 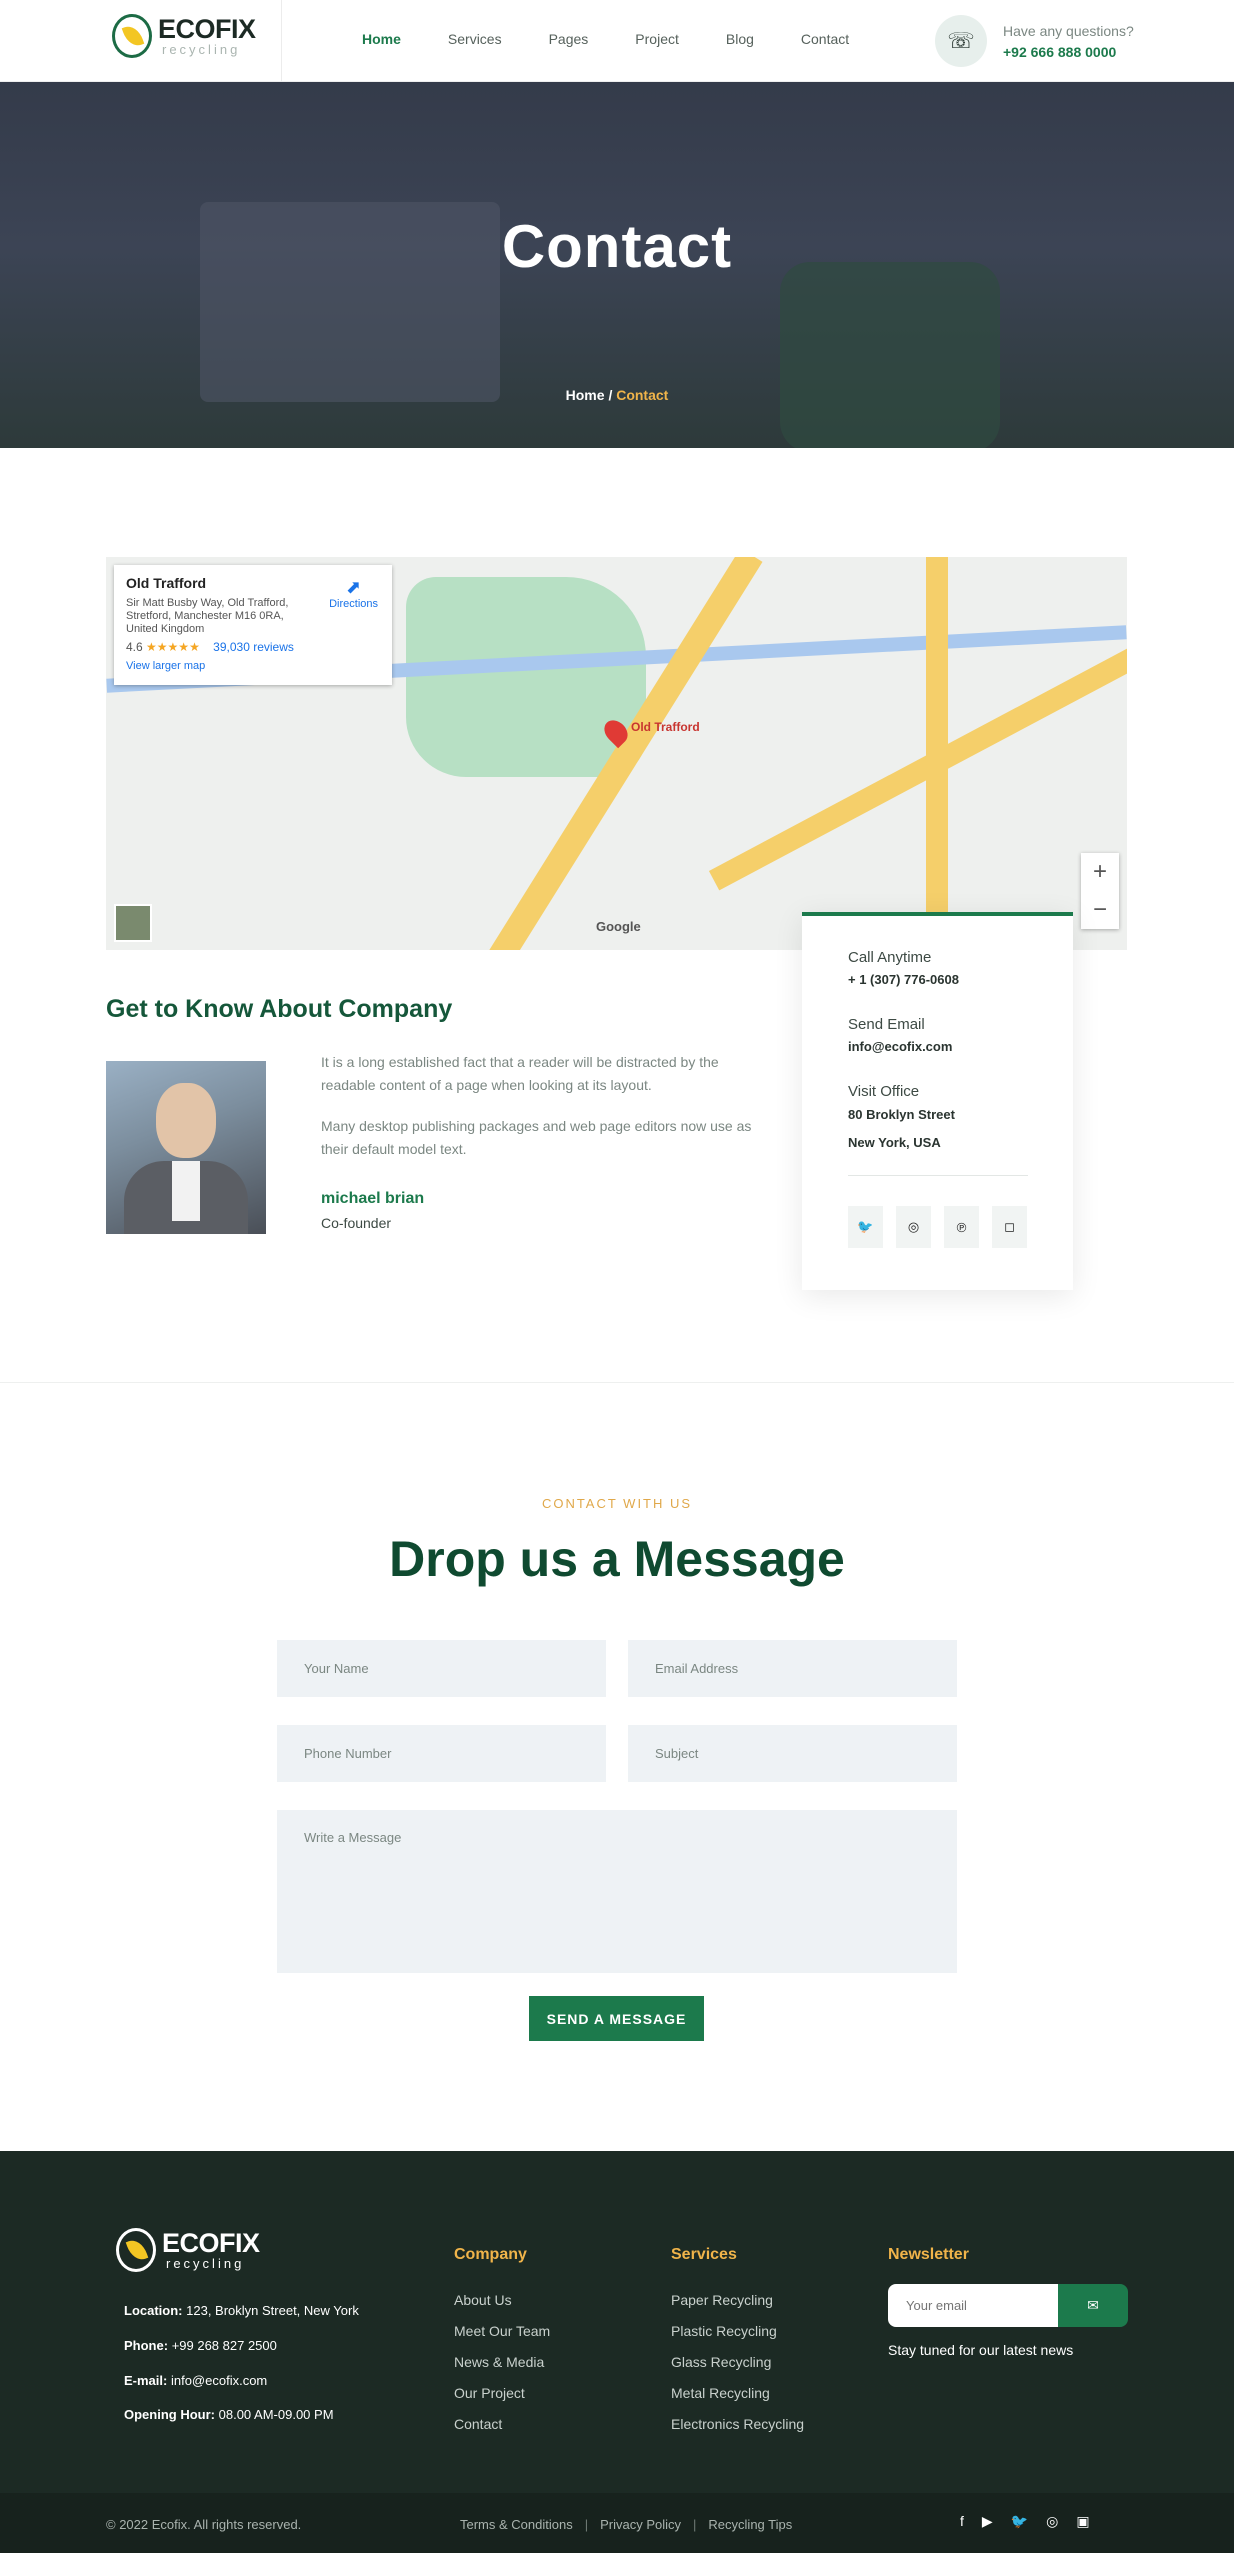 I want to click on leaf-logo-icon, so click(x=136, y=2250).